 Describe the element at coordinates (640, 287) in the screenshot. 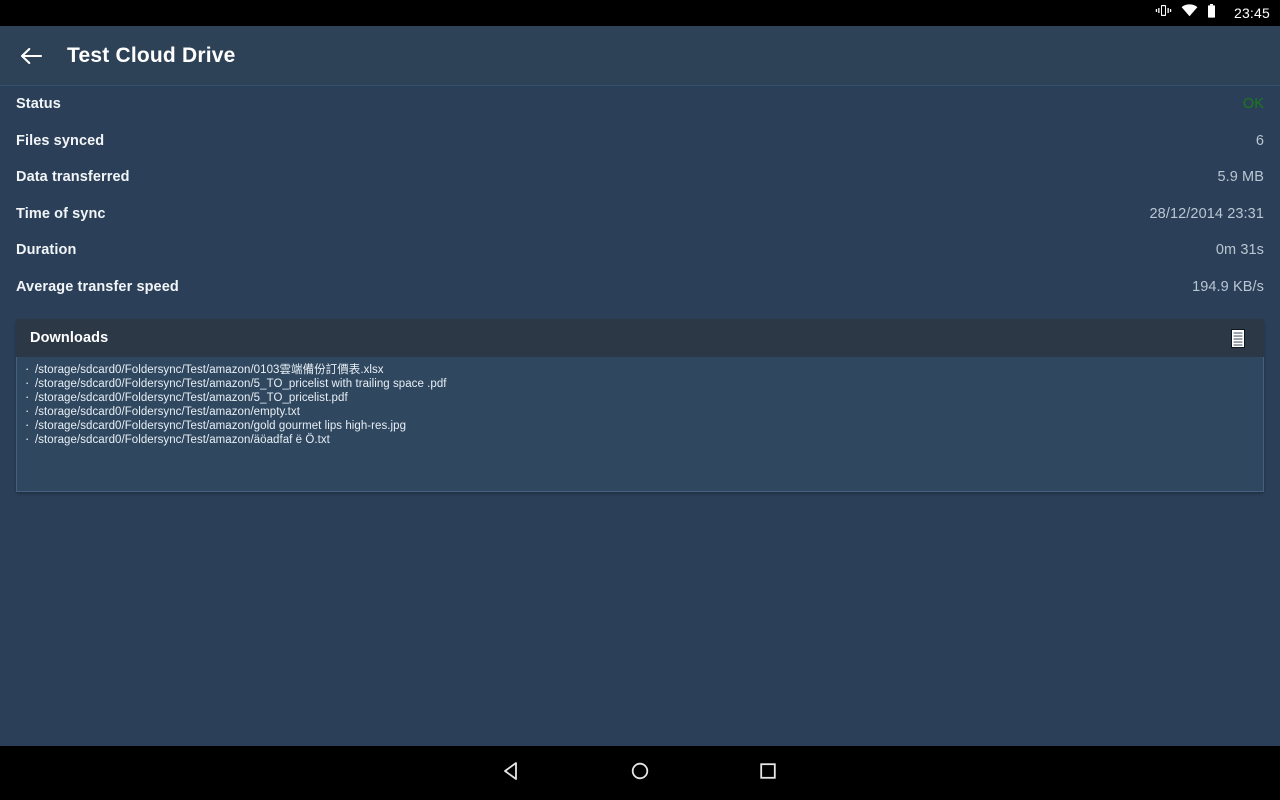

I see `stat-row-average-transfer-speed: Average transfer speed 194.9 KB/s` at that location.